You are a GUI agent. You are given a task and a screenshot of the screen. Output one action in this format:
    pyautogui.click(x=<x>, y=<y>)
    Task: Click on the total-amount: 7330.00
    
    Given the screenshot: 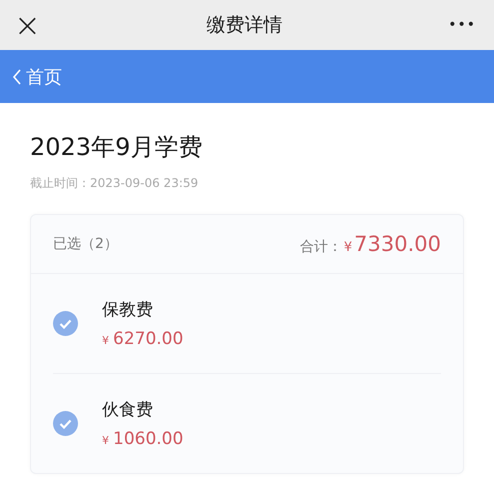 What is the action you would take?
    pyautogui.click(x=397, y=244)
    